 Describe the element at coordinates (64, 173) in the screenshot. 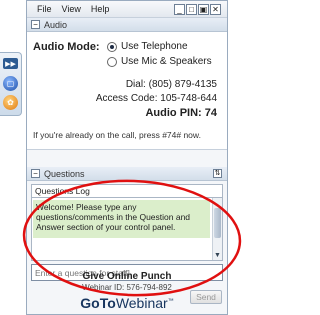

I see `questions-section-title: Questions` at that location.